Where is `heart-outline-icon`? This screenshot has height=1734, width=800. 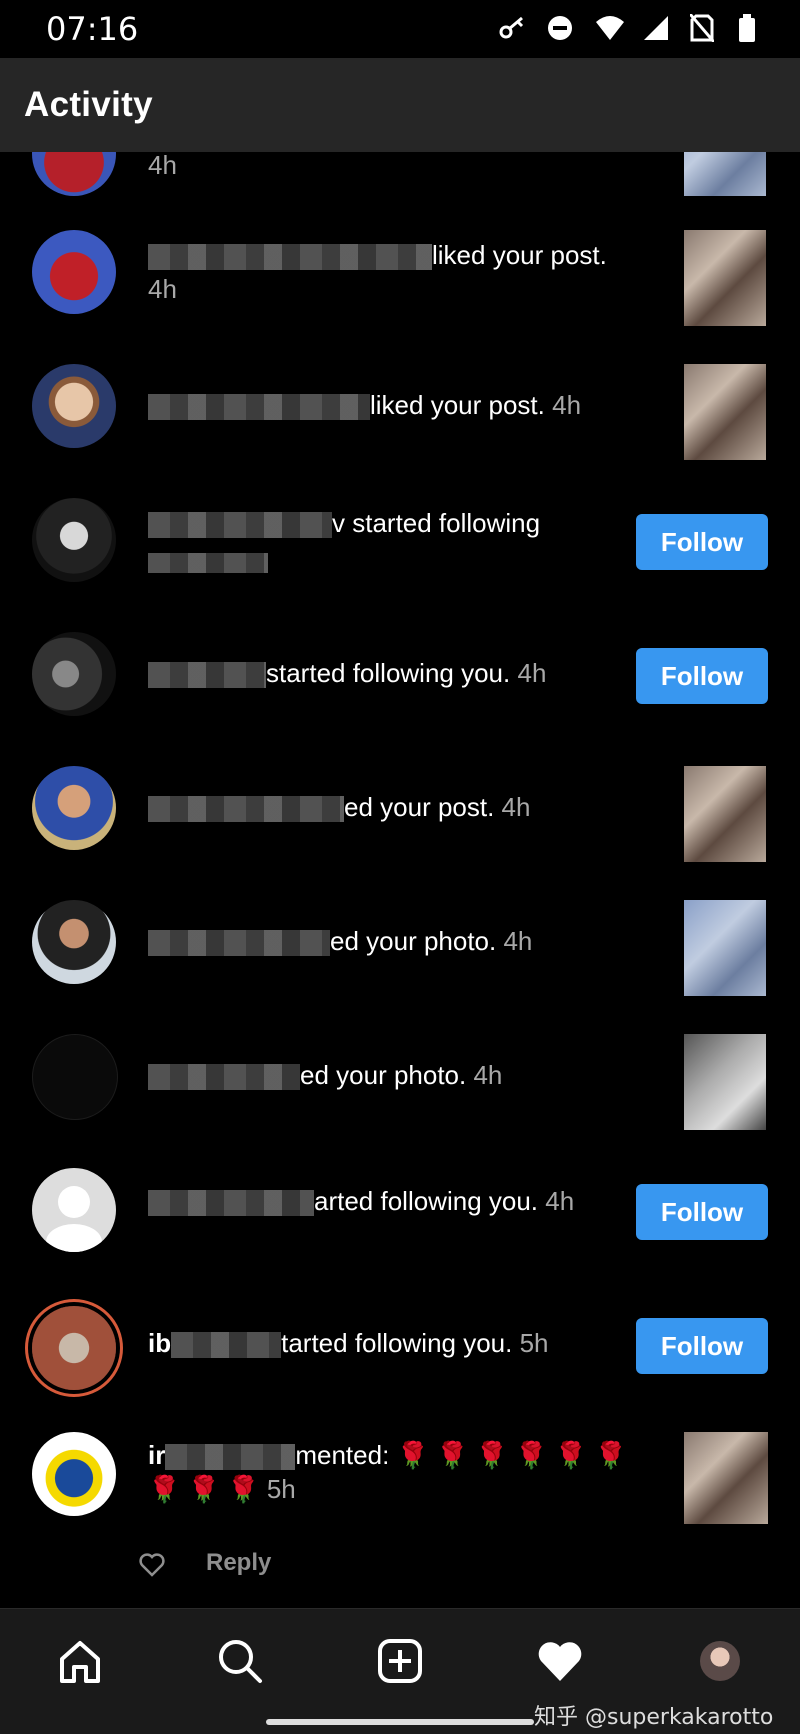
heart-outline-icon is located at coordinates (152, 1565).